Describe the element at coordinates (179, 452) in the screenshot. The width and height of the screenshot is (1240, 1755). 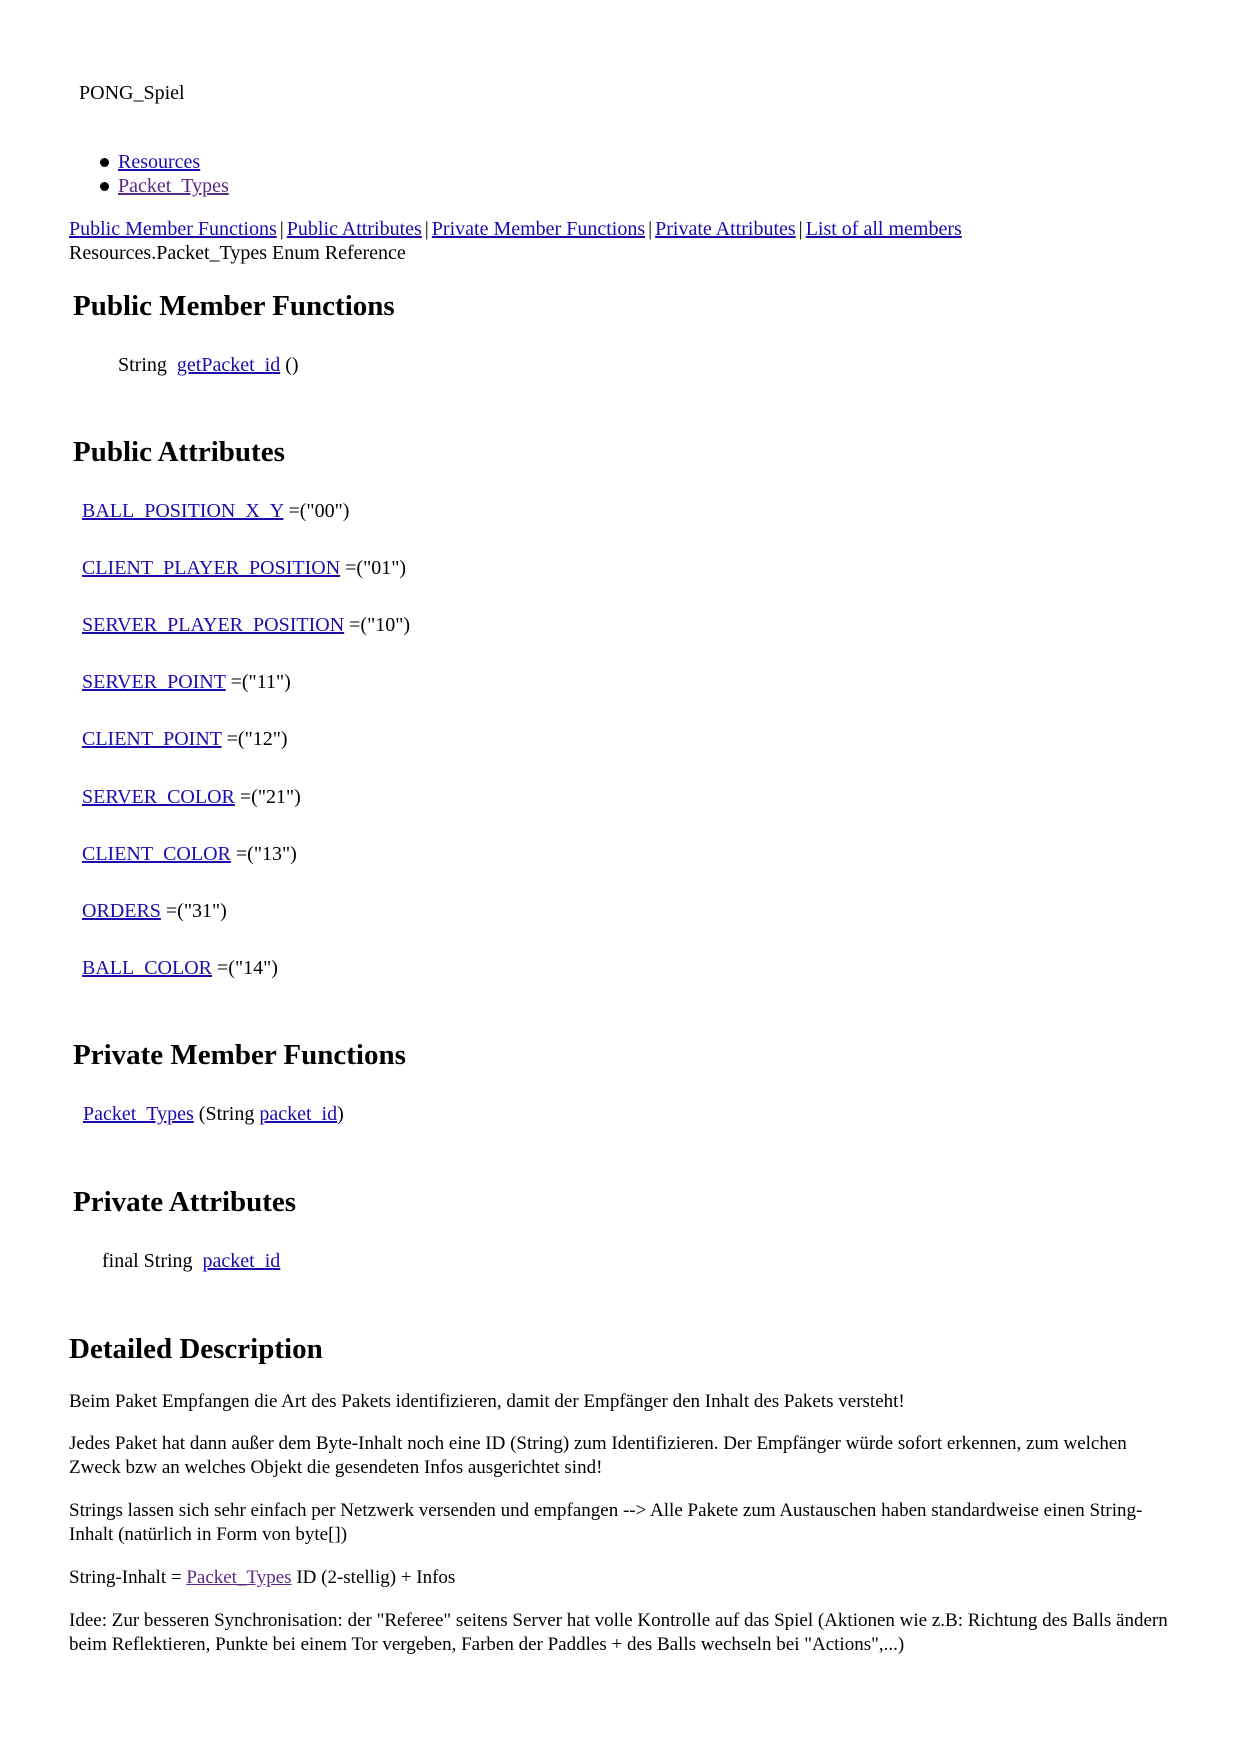
I see `heading-public-attributes: Public Attributes` at that location.